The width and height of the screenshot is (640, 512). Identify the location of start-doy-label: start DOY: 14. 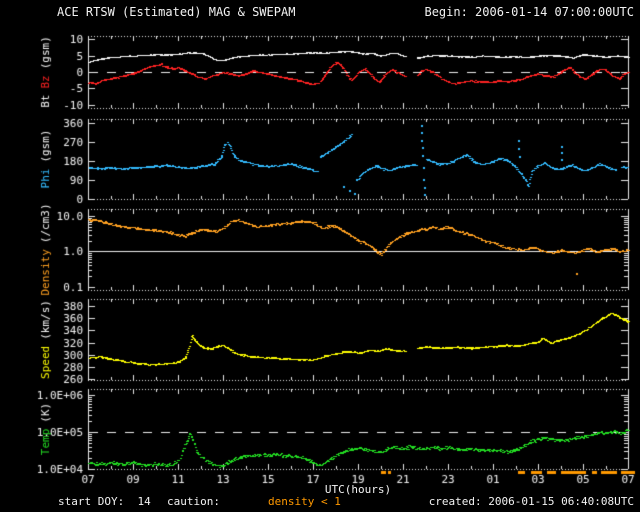
(104, 501).